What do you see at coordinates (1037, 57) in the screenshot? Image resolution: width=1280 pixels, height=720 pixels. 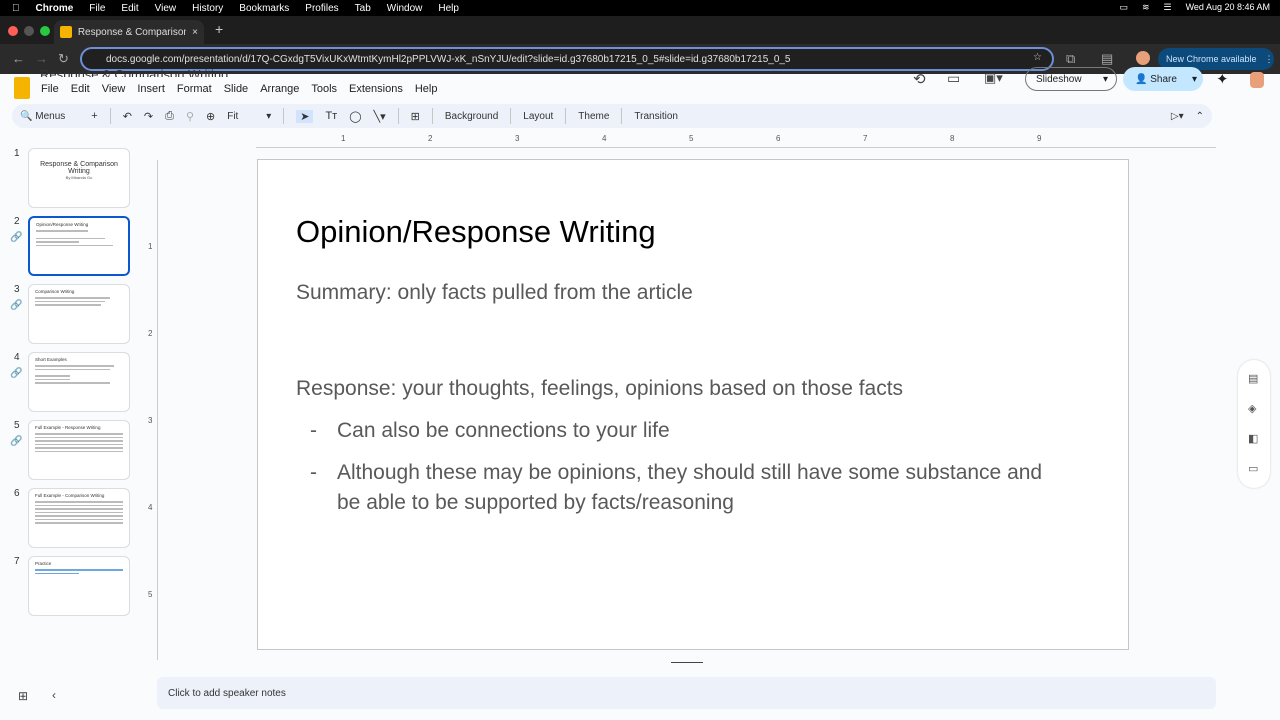 I see `bookmark-star-icon: ☆` at bounding box center [1037, 57].